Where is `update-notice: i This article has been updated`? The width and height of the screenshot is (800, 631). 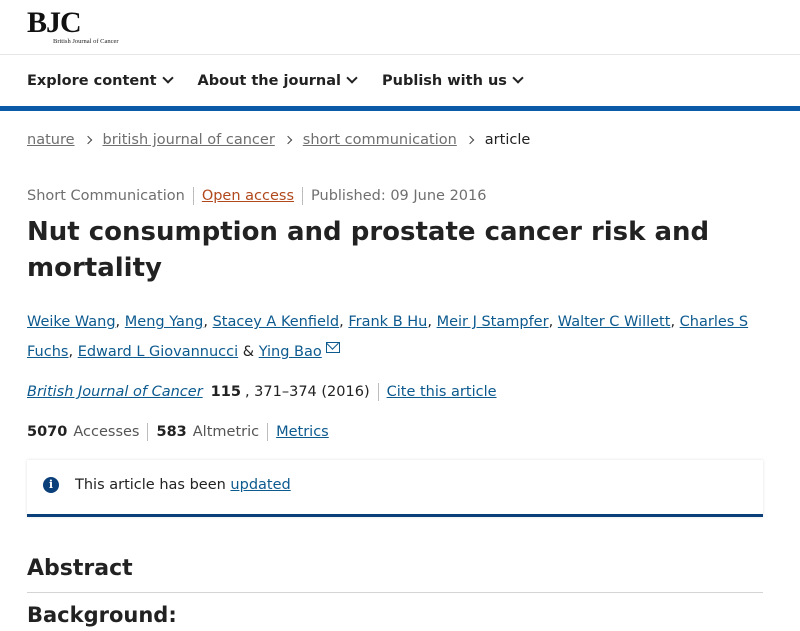
update-notice: i This article has been updated is located at coordinates (395, 488).